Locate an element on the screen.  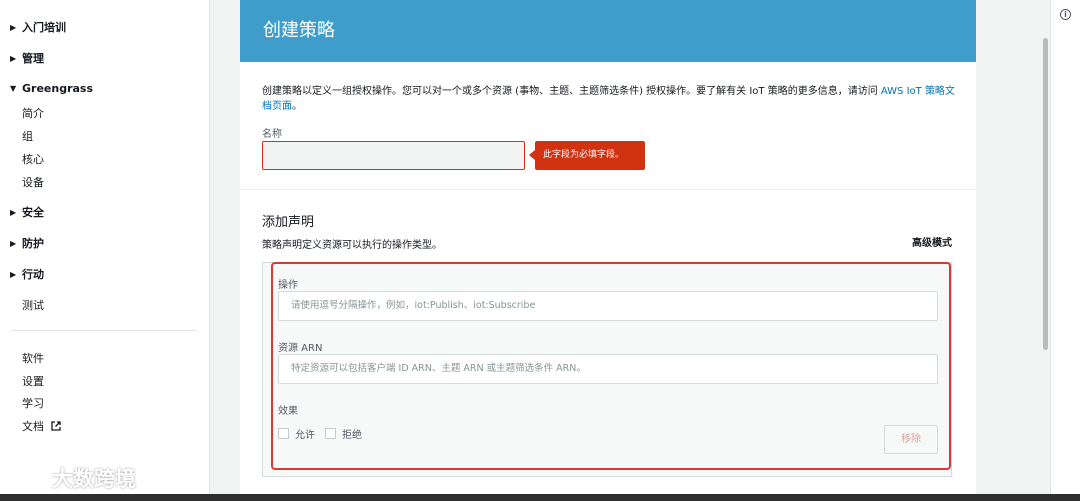
watermark-text: 大数跨境 is located at coordinates (94, 479).